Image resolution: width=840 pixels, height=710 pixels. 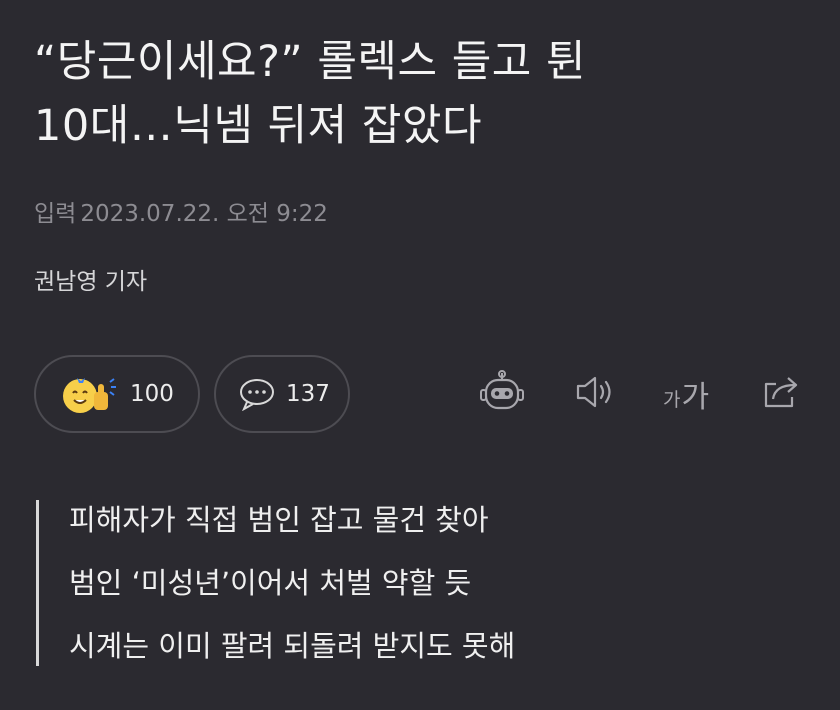 I want to click on reaction-count: 100, so click(x=152, y=394).